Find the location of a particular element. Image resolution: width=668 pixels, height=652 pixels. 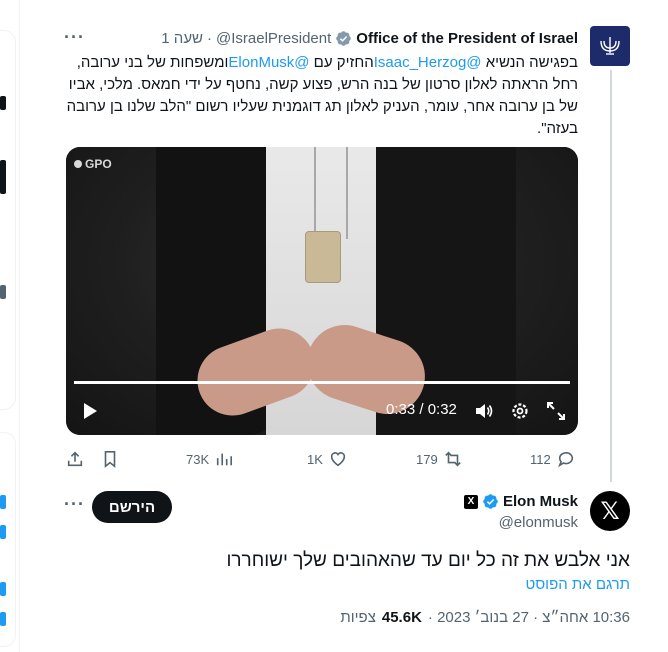

settings-button is located at coordinates (520, 411).